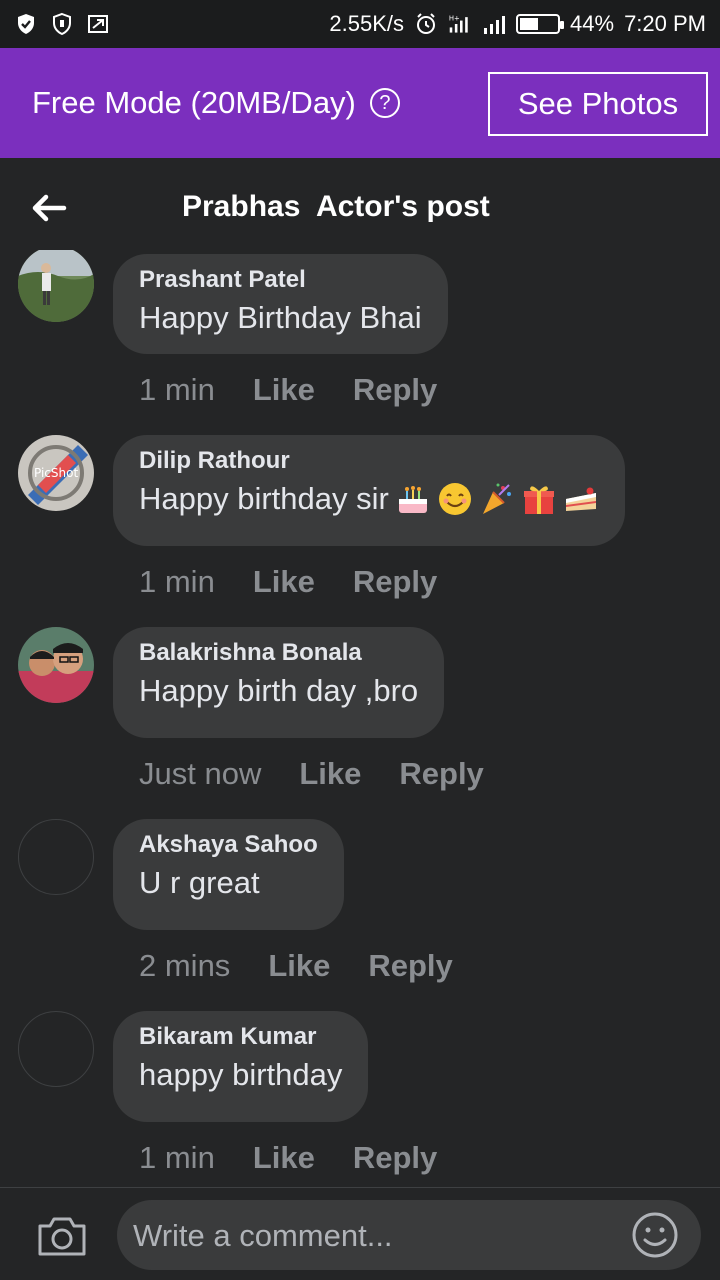 The image size is (720, 1280). I want to click on post-header: Prabhas Actor's post, so click(360, 208).